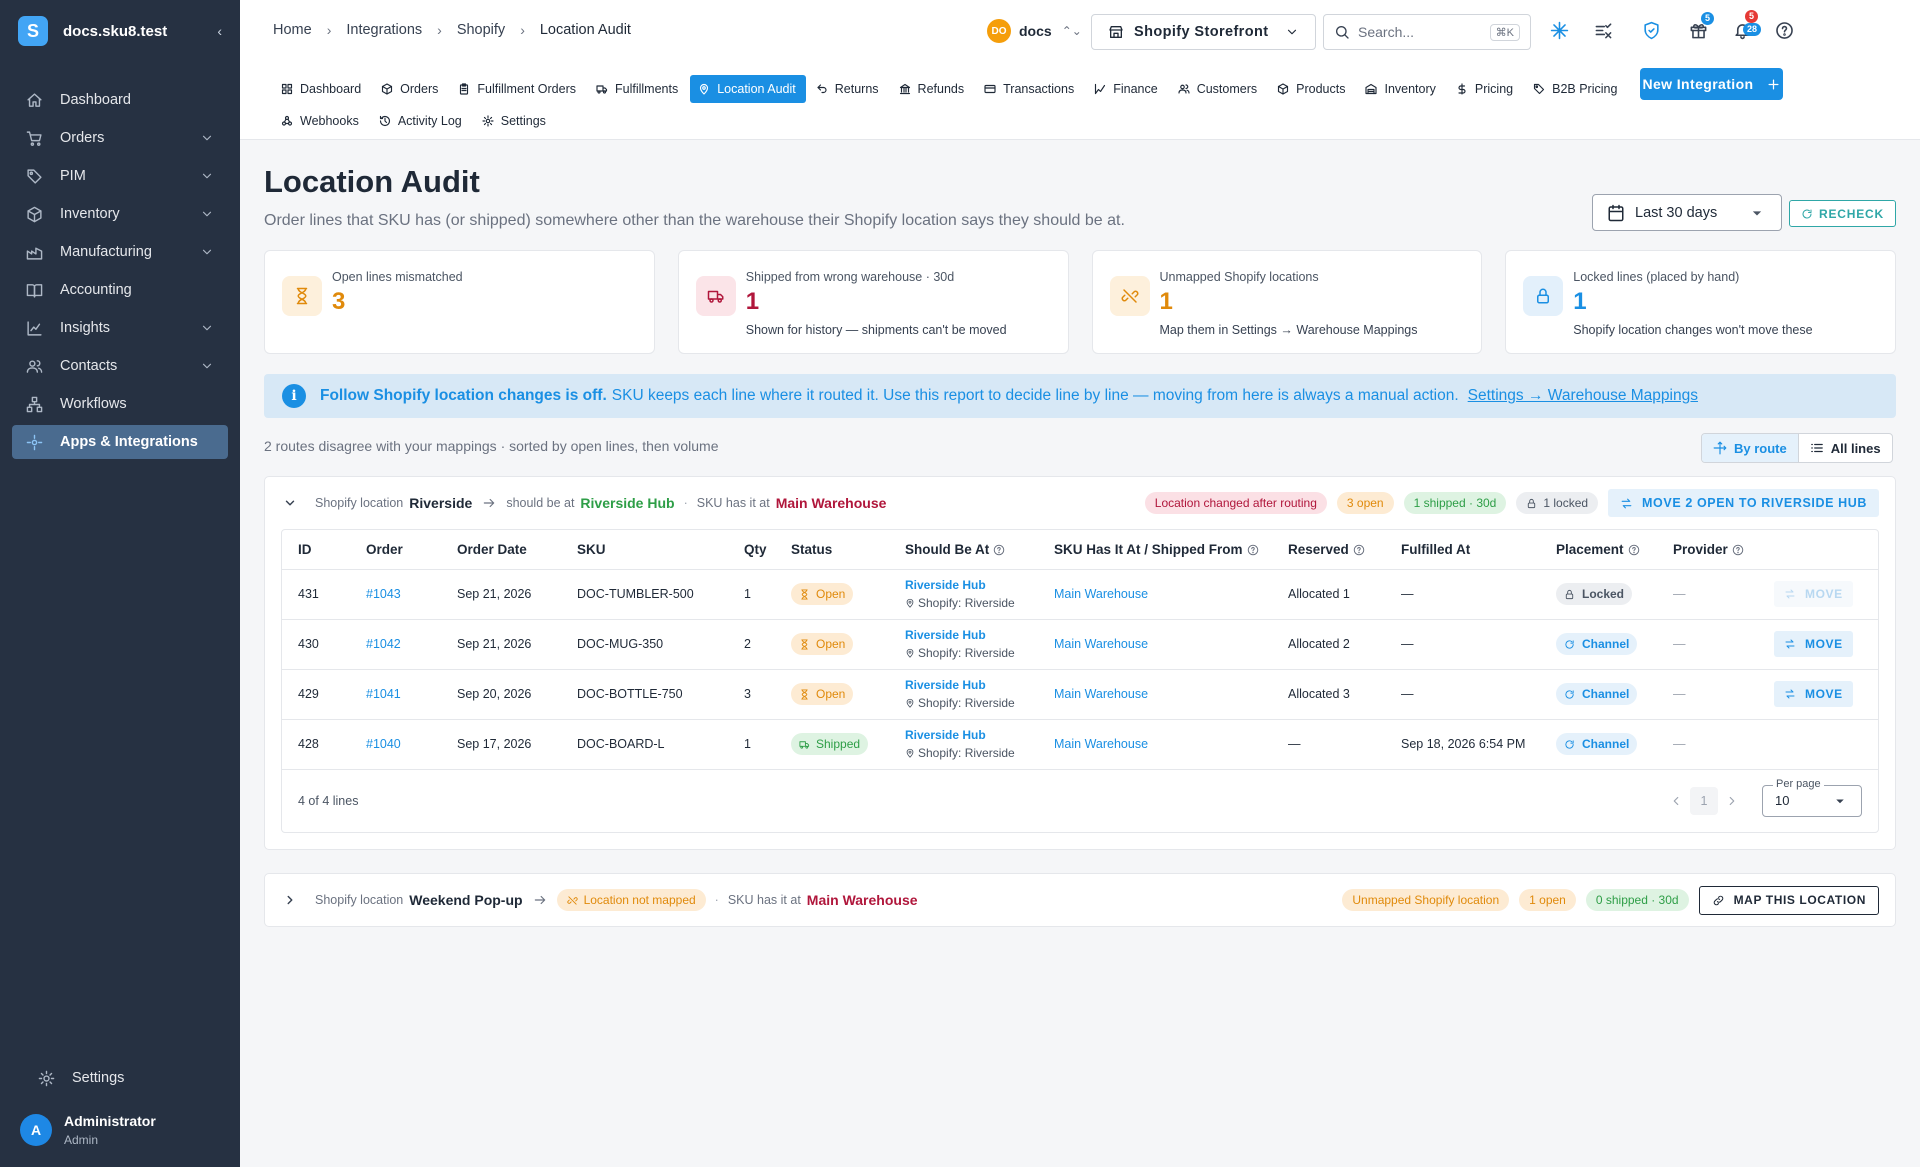 Image resolution: width=1920 pixels, height=1167 pixels. I want to click on tab-finance: Finance, so click(1126, 89).